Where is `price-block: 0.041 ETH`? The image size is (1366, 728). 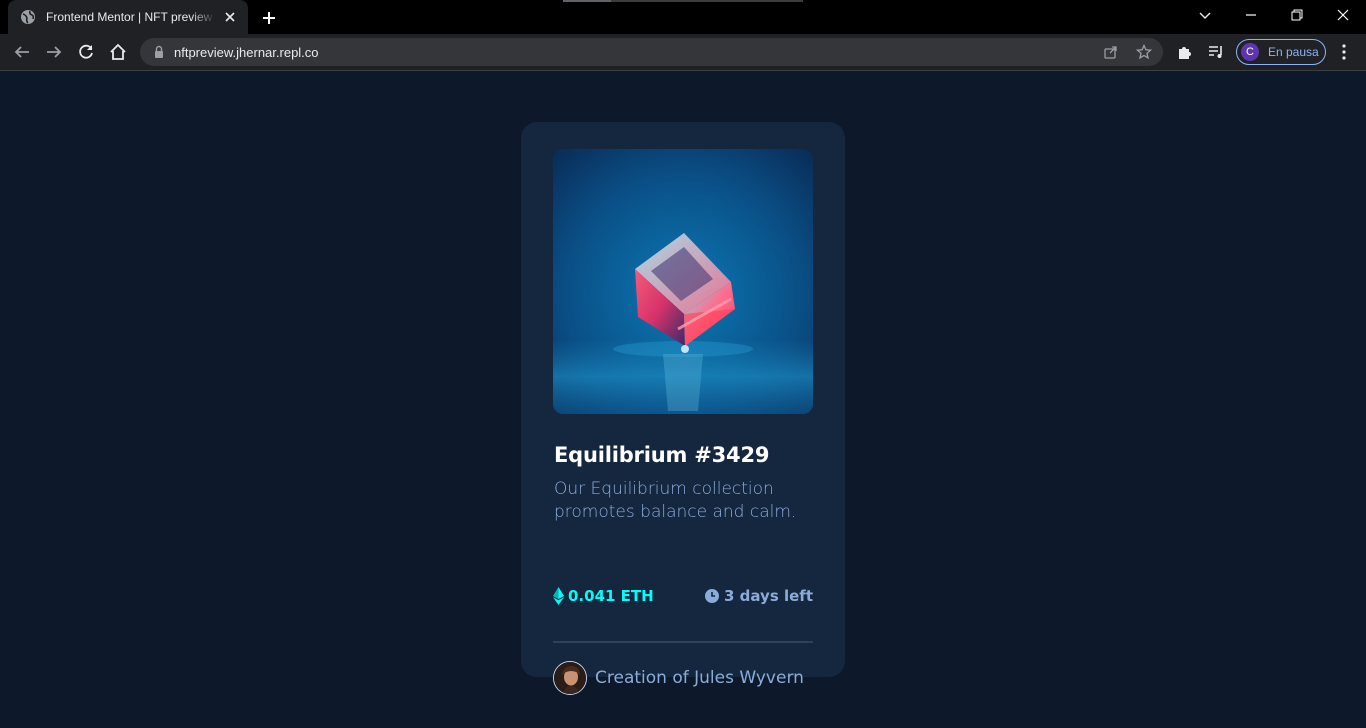 price-block: 0.041 ETH is located at coordinates (603, 596).